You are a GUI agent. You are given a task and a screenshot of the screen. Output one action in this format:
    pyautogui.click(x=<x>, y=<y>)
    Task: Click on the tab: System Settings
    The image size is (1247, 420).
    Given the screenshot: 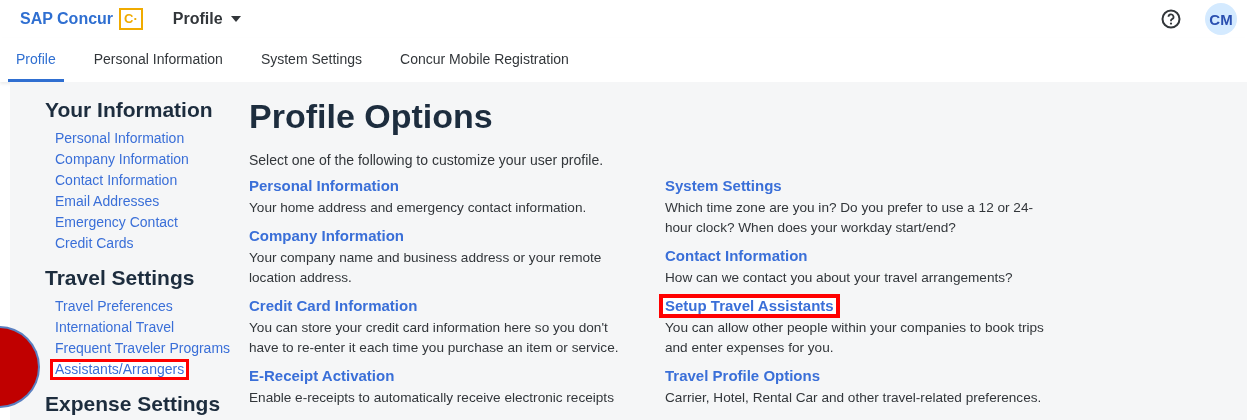 What is the action you would take?
    pyautogui.click(x=311, y=60)
    